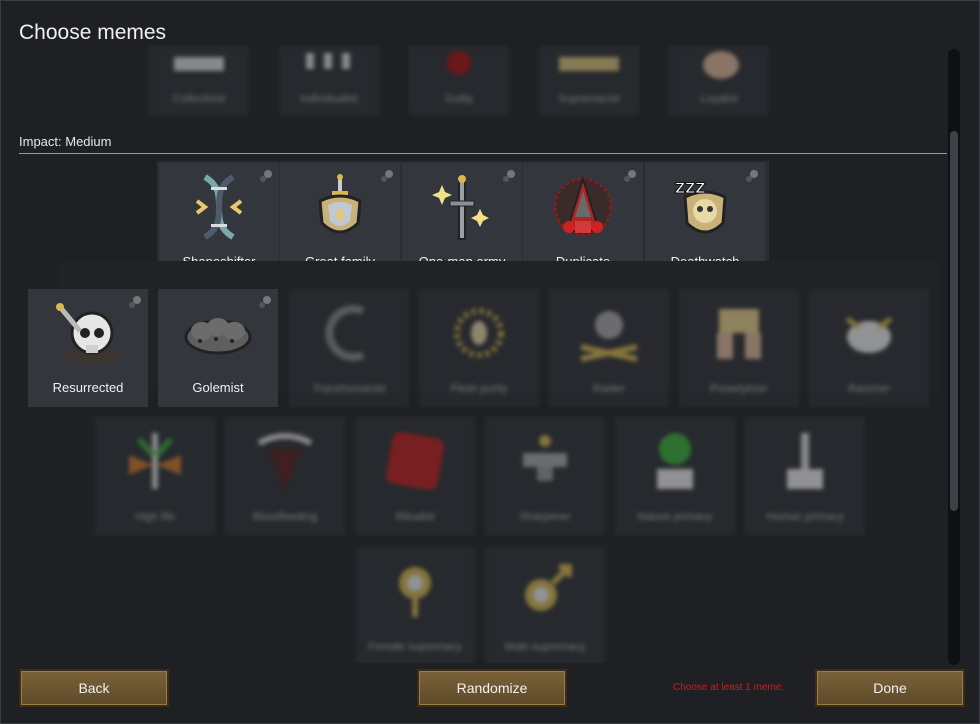 The height and width of the screenshot is (724, 980). Describe the element at coordinates (155, 461) in the screenshot. I see `leaf-icon` at that location.